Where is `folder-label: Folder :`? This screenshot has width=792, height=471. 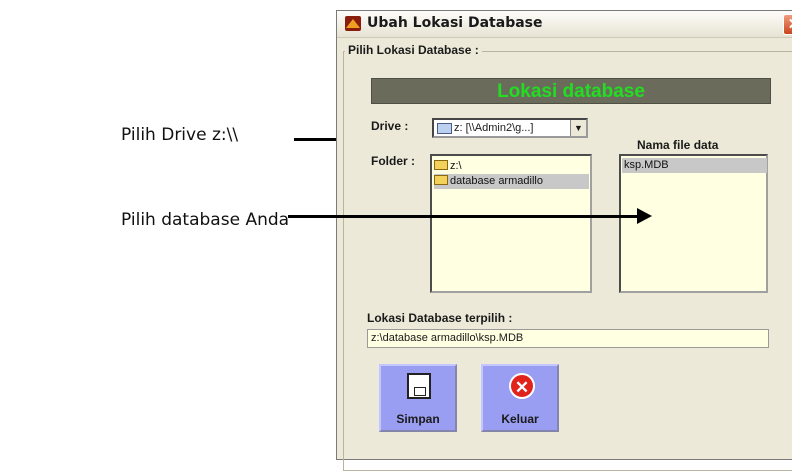
folder-label: Folder : is located at coordinates (393, 161).